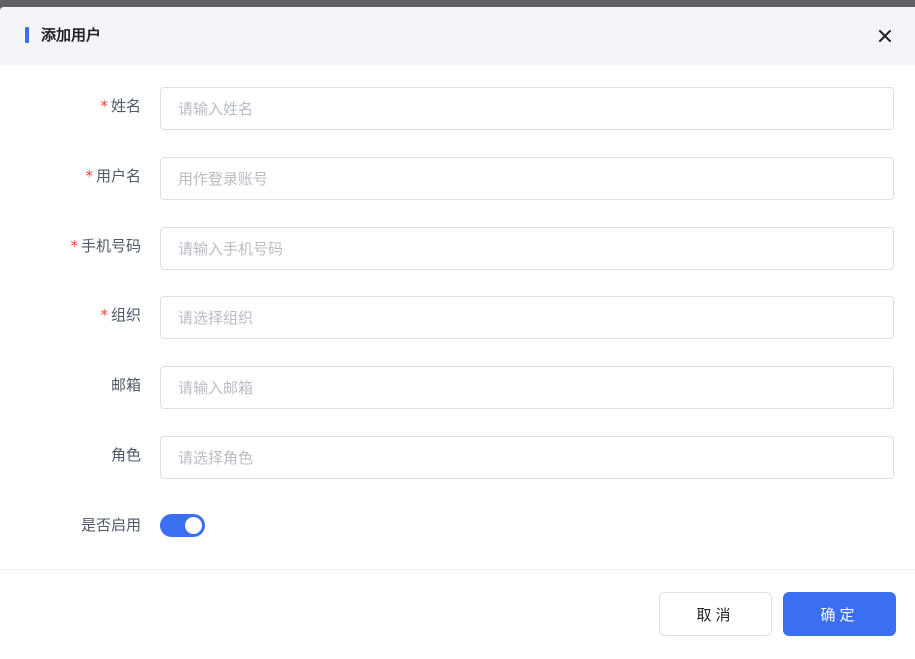  Describe the element at coordinates (125, 455) in the screenshot. I see `role-label: 角色` at that location.